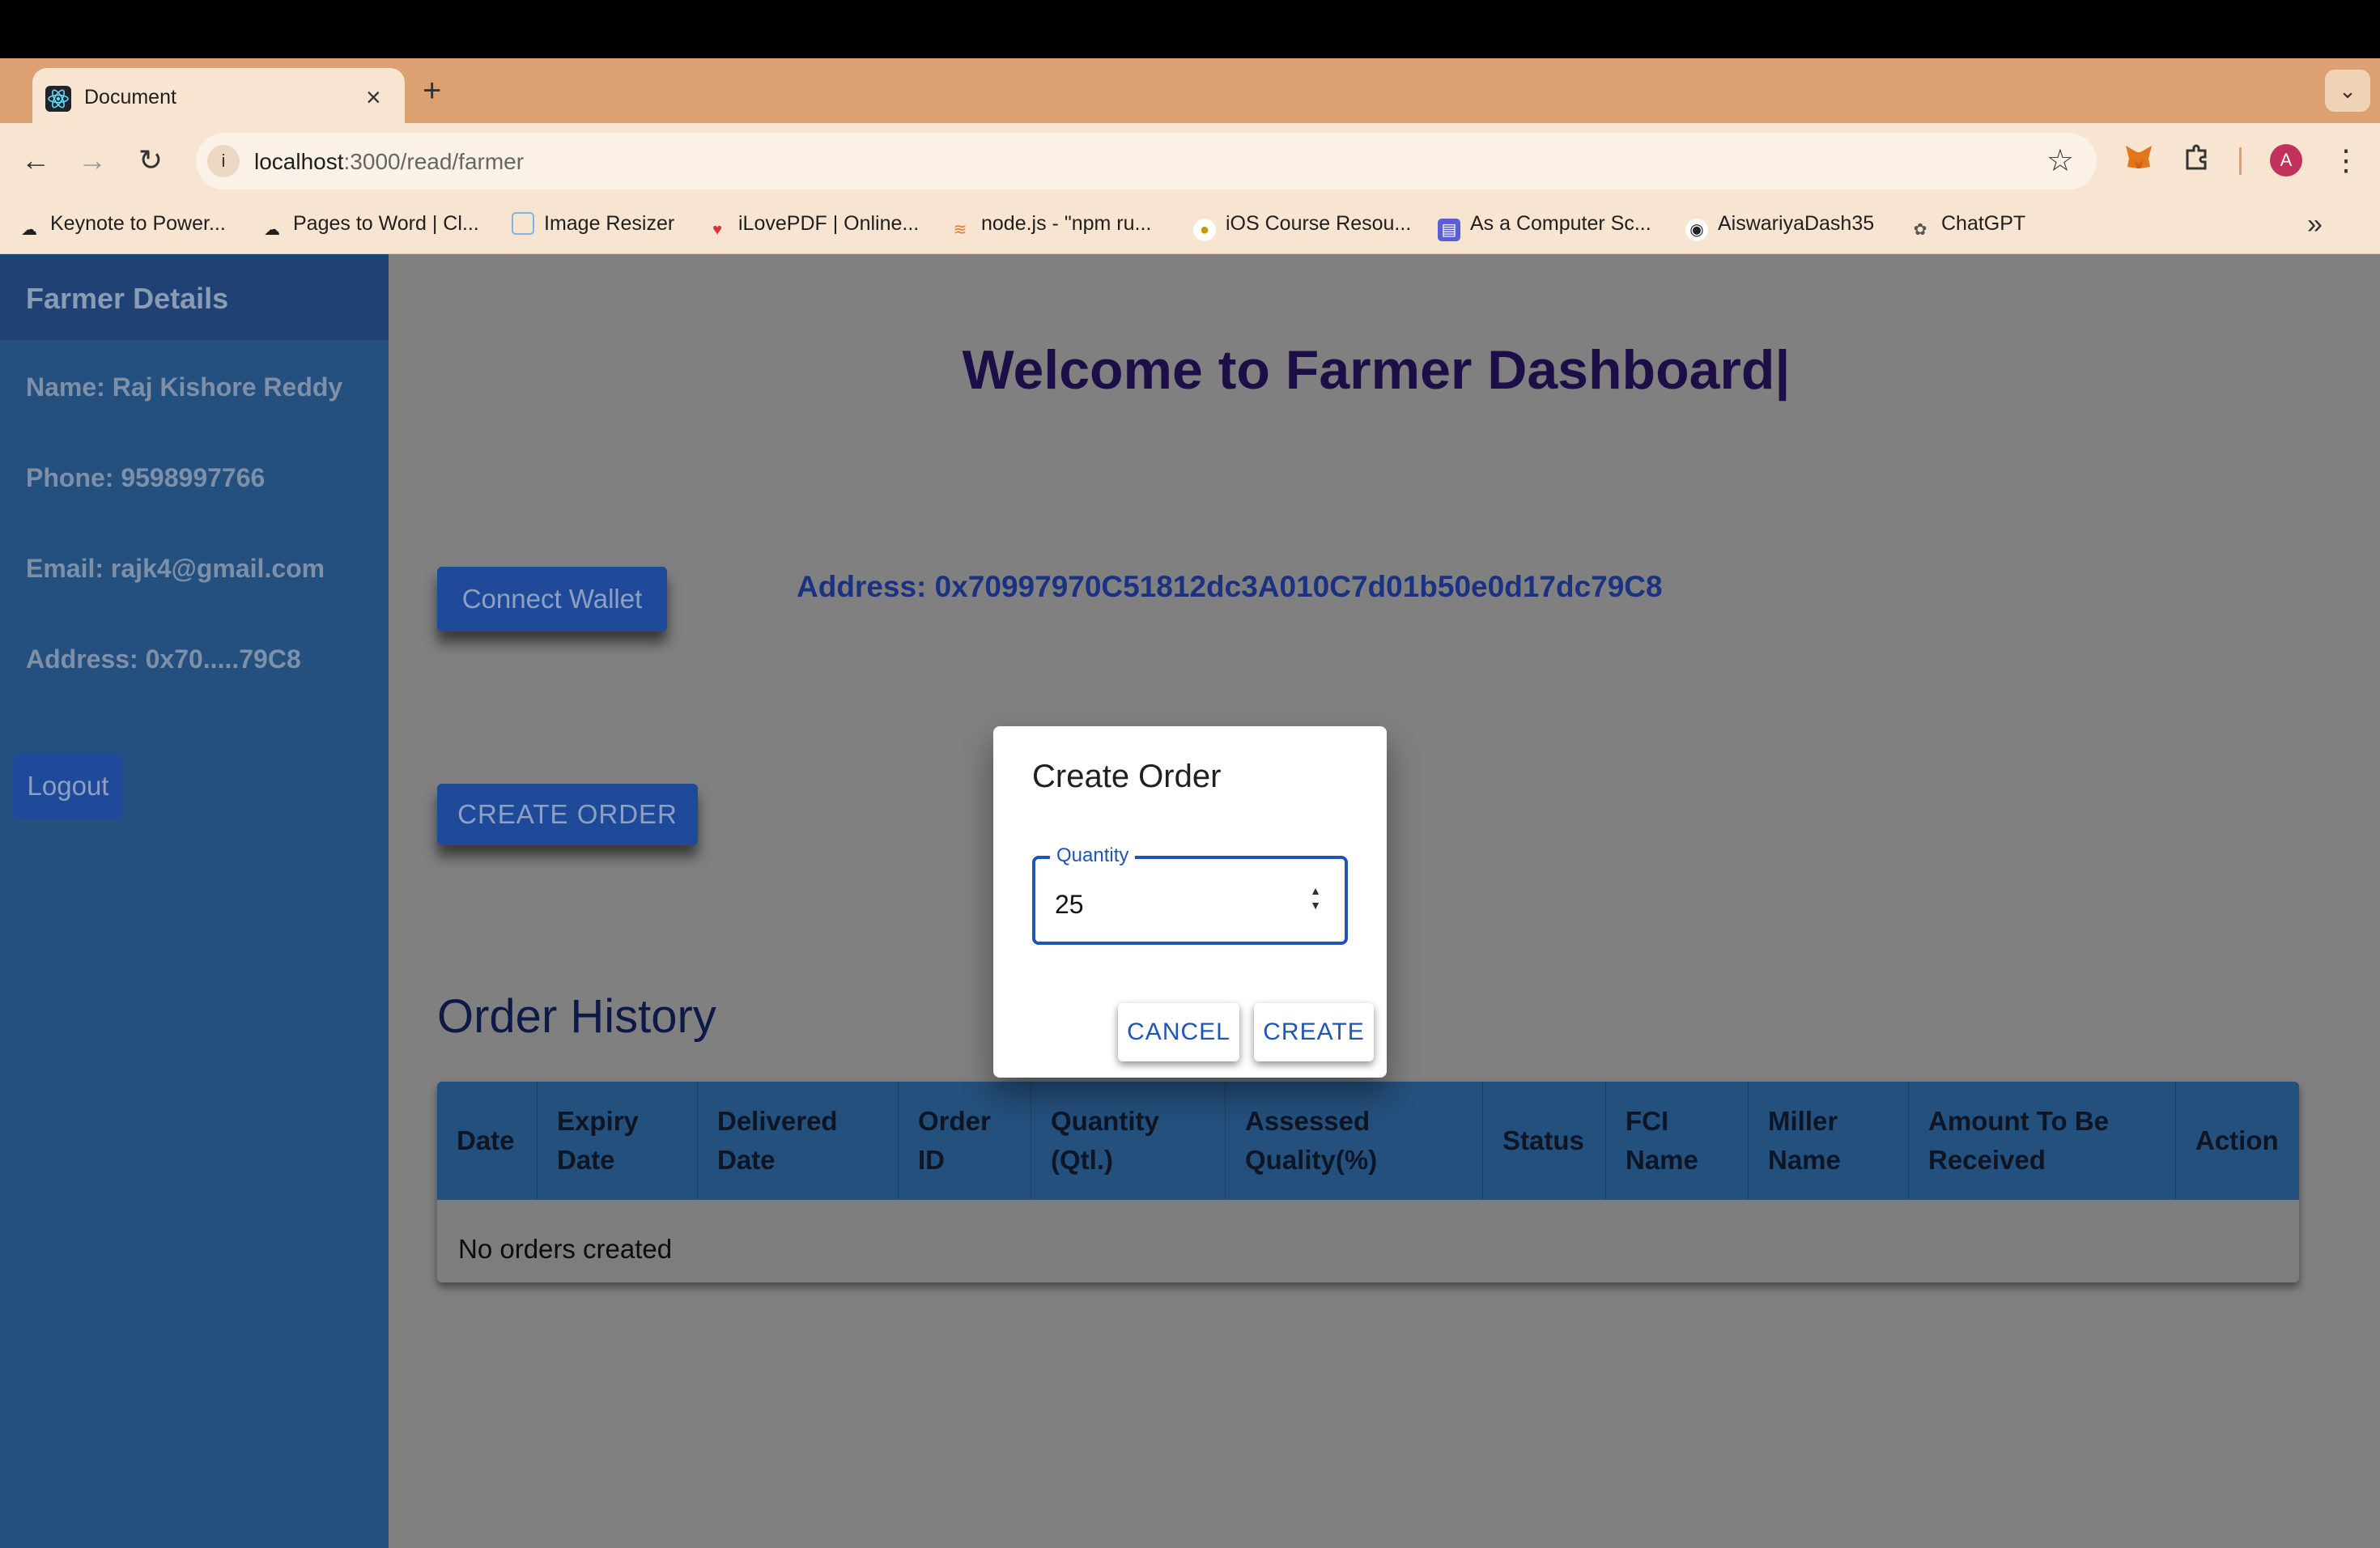 This screenshot has width=2380, height=1548. I want to click on quantity-label: Quantity, so click(1093, 856).